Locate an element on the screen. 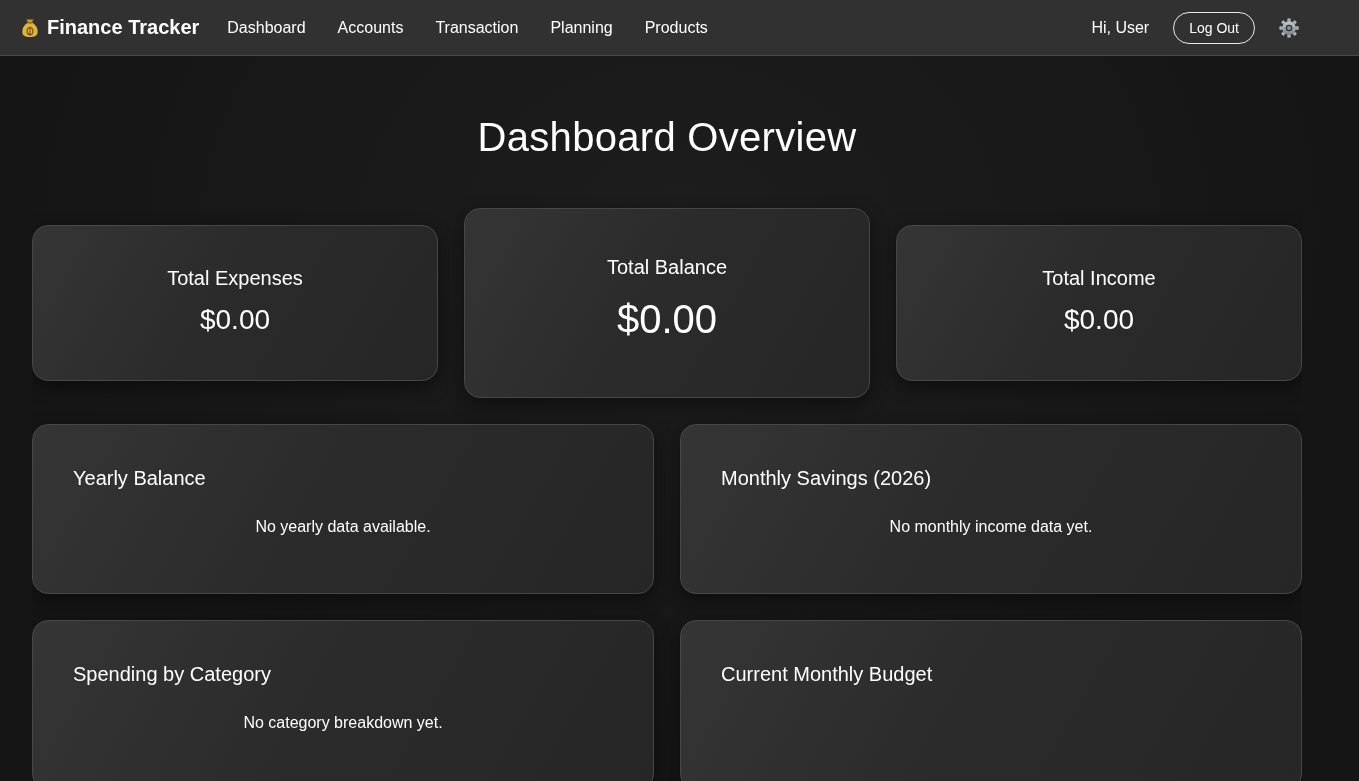  empty-message: No monthly income data yet. is located at coordinates (991, 527).